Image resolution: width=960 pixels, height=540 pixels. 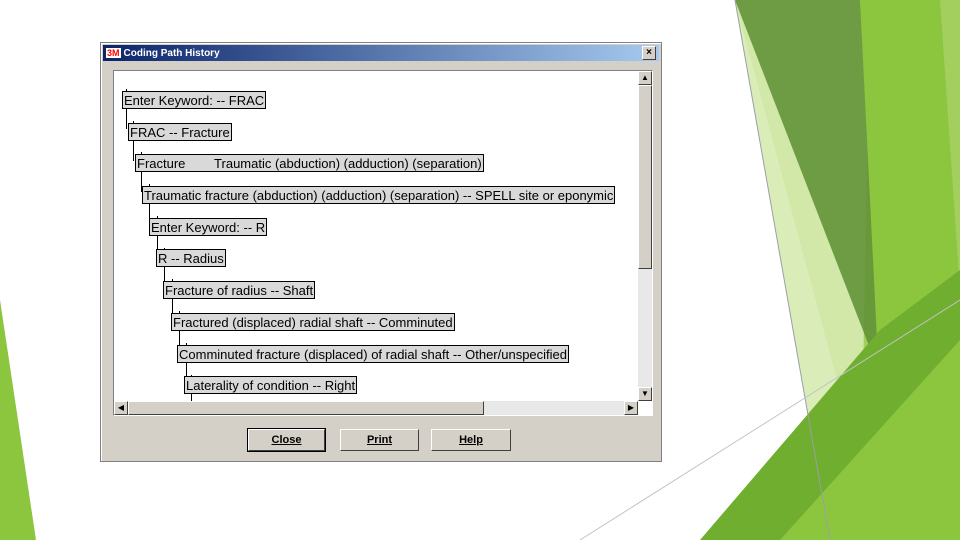 I want to click on print-button: Print, so click(x=379, y=440).